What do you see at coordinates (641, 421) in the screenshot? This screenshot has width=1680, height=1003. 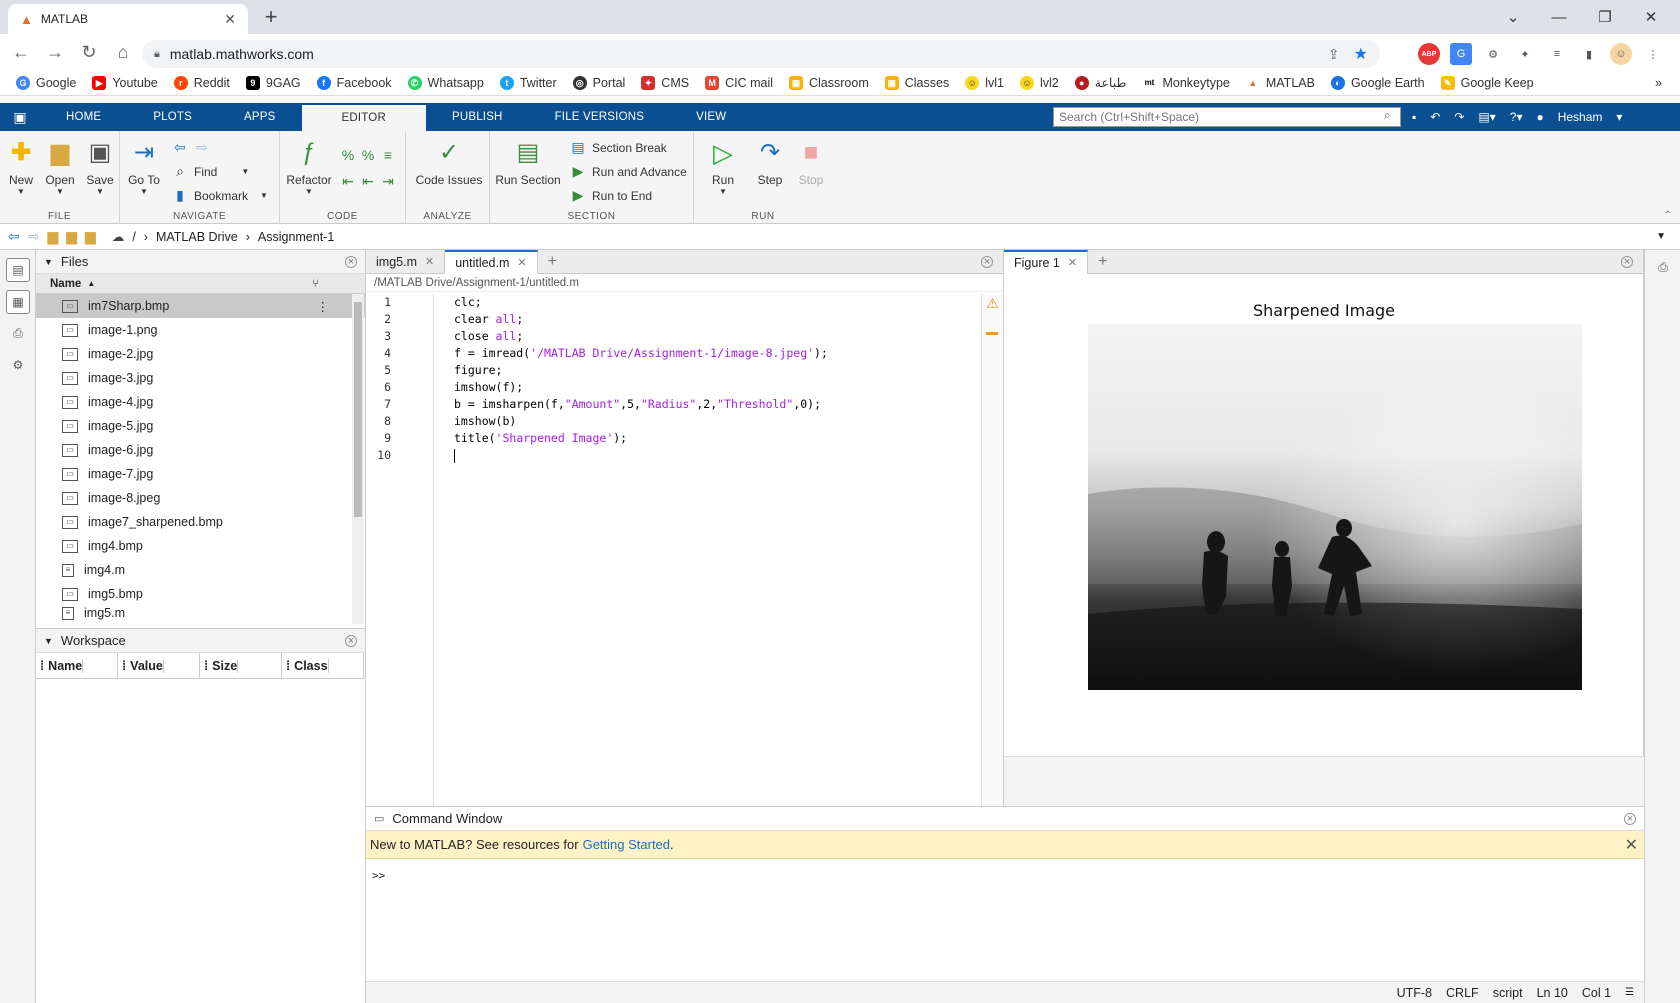 I see `code-line: imshow(b)` at bounding box center [641, 421].